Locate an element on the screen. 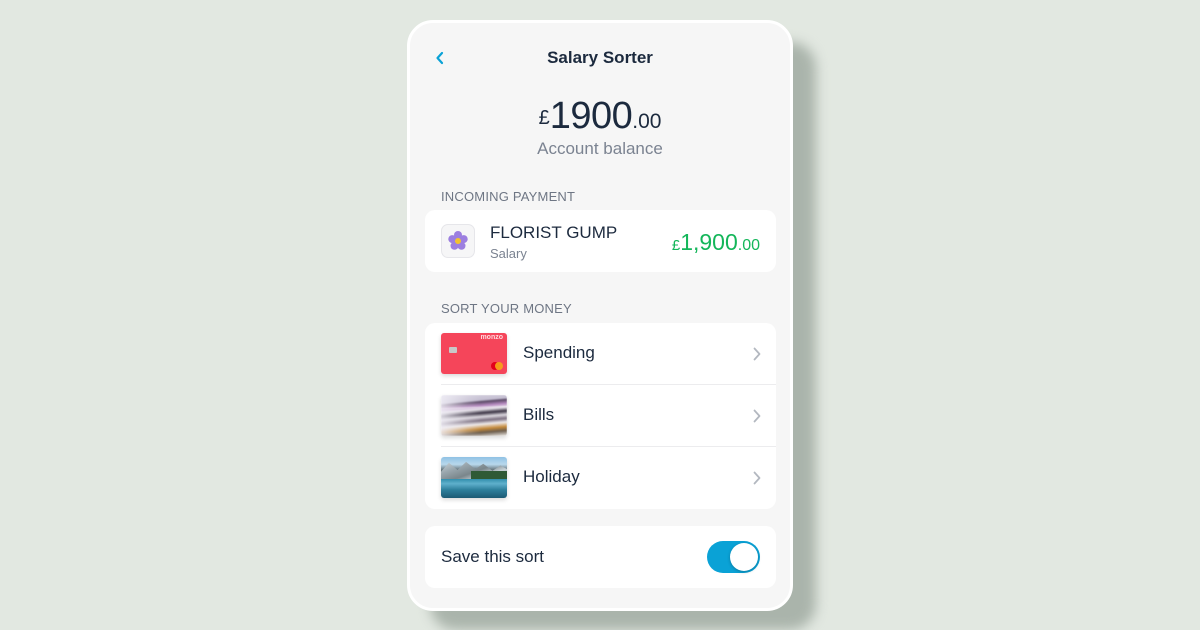 The height and width of the screenshot is (630, 1200). pot-label: Holiday is located at coordinates (551, 476).